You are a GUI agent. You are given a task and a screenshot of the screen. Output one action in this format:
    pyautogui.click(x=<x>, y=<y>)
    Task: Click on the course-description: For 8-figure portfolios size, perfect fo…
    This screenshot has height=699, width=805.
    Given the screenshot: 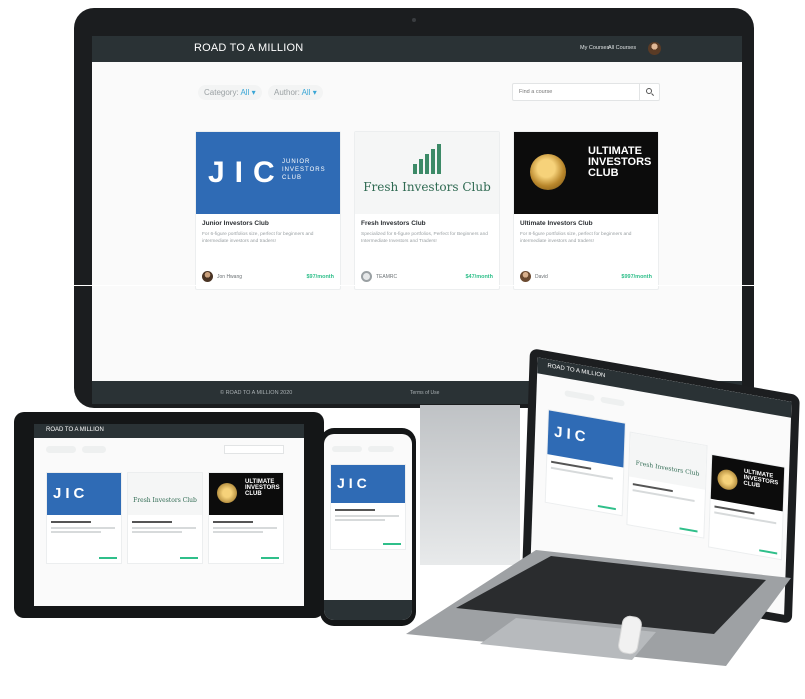 What is the action you would take?
    pyautogui.click(x=576, y=238)
    